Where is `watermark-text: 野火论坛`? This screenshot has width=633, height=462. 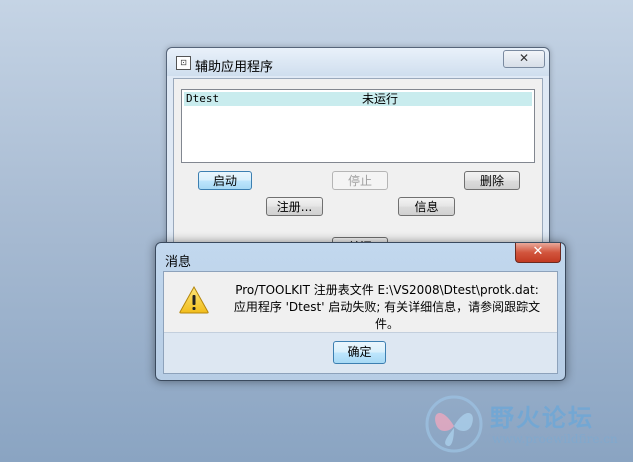 watermark-text: 野火论坛 is located at coordinates (542, 418).